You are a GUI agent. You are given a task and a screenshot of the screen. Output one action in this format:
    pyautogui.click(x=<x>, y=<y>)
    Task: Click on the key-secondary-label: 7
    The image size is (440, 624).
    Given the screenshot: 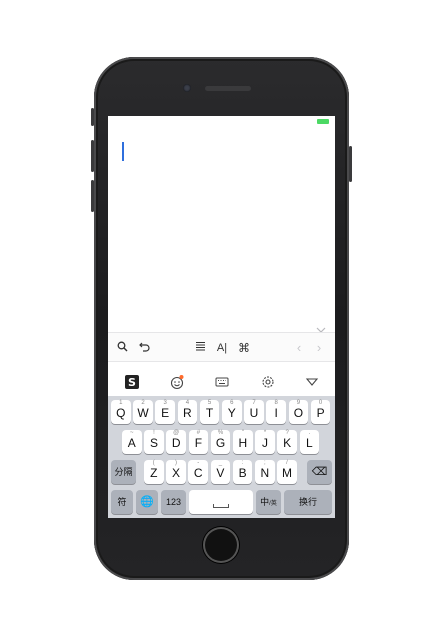 What is the action you would take?
    pyautogui.click(x=254, y=403)
    